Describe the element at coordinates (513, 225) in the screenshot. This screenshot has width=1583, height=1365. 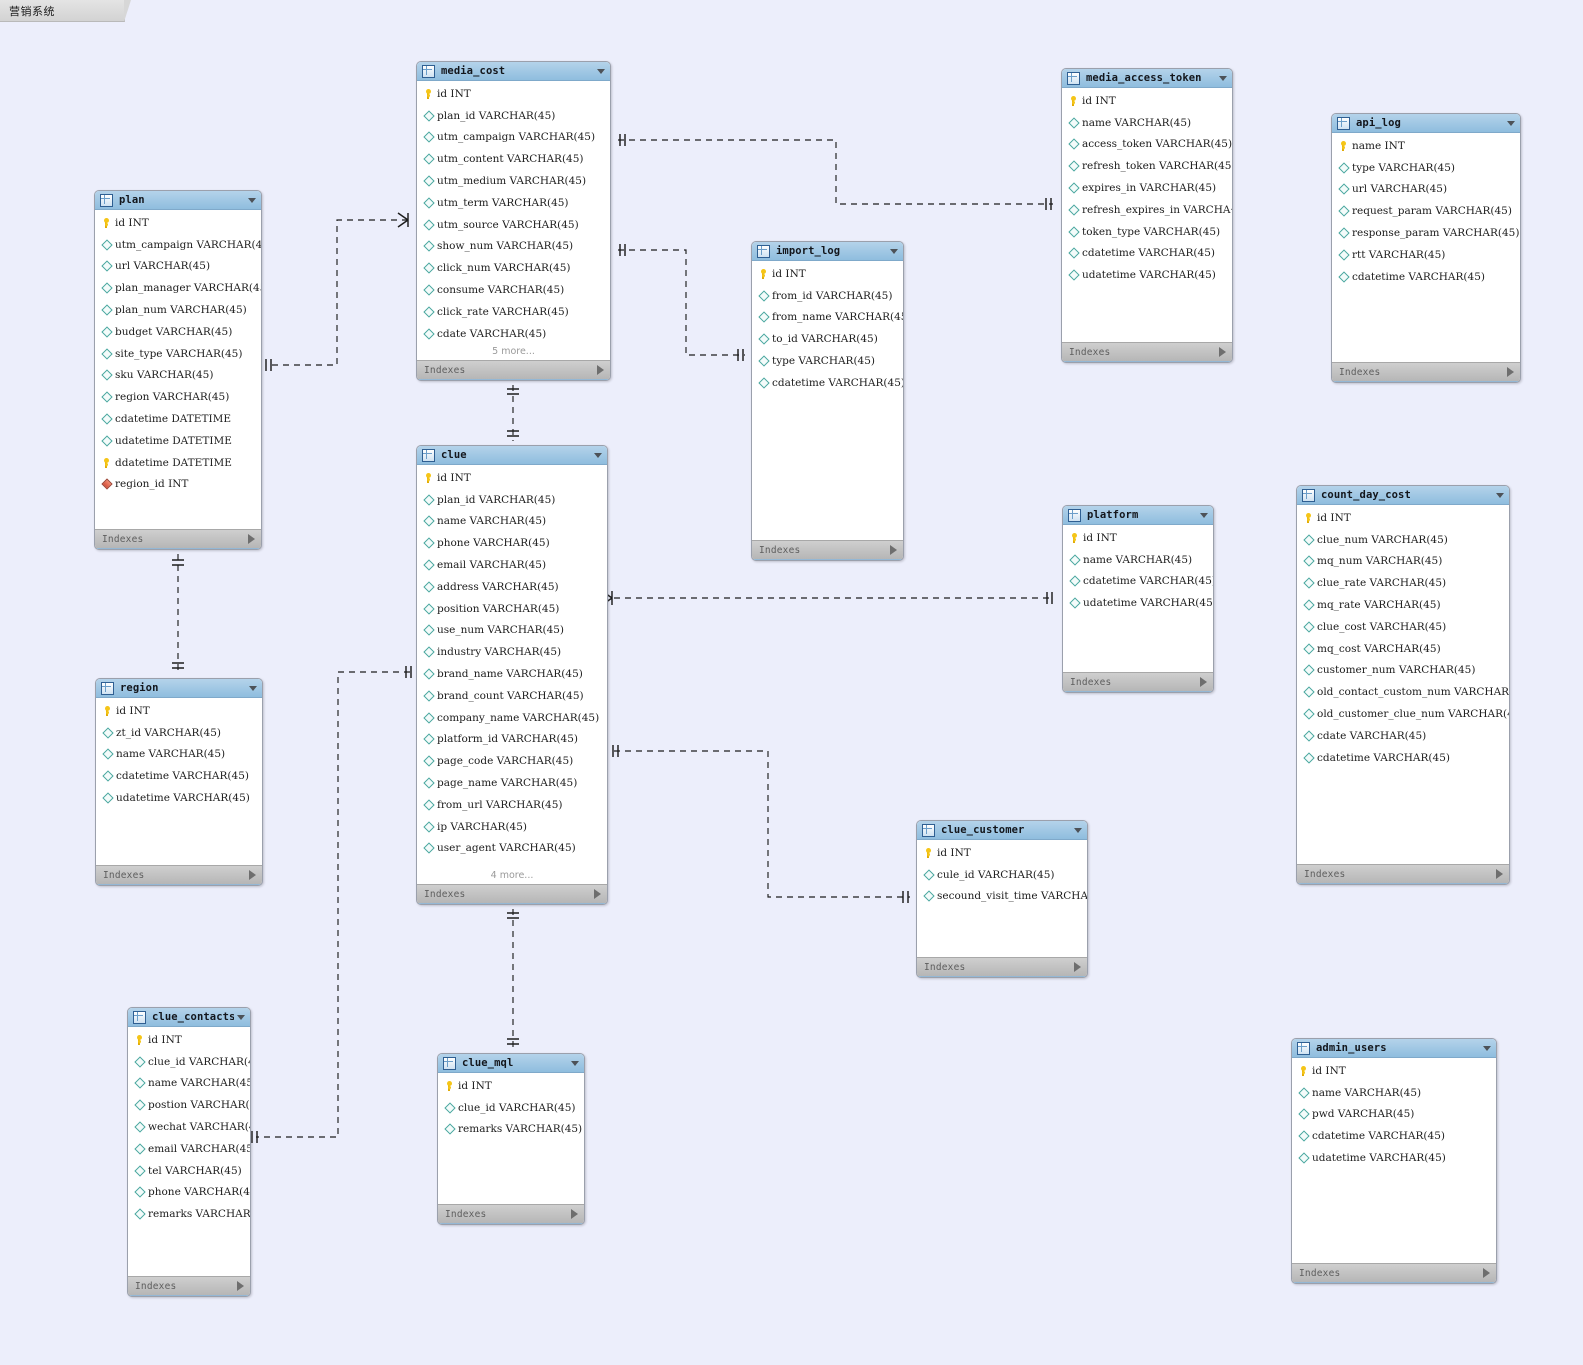
I see `column-row: utm_source VARCHAR(45)` at that location.